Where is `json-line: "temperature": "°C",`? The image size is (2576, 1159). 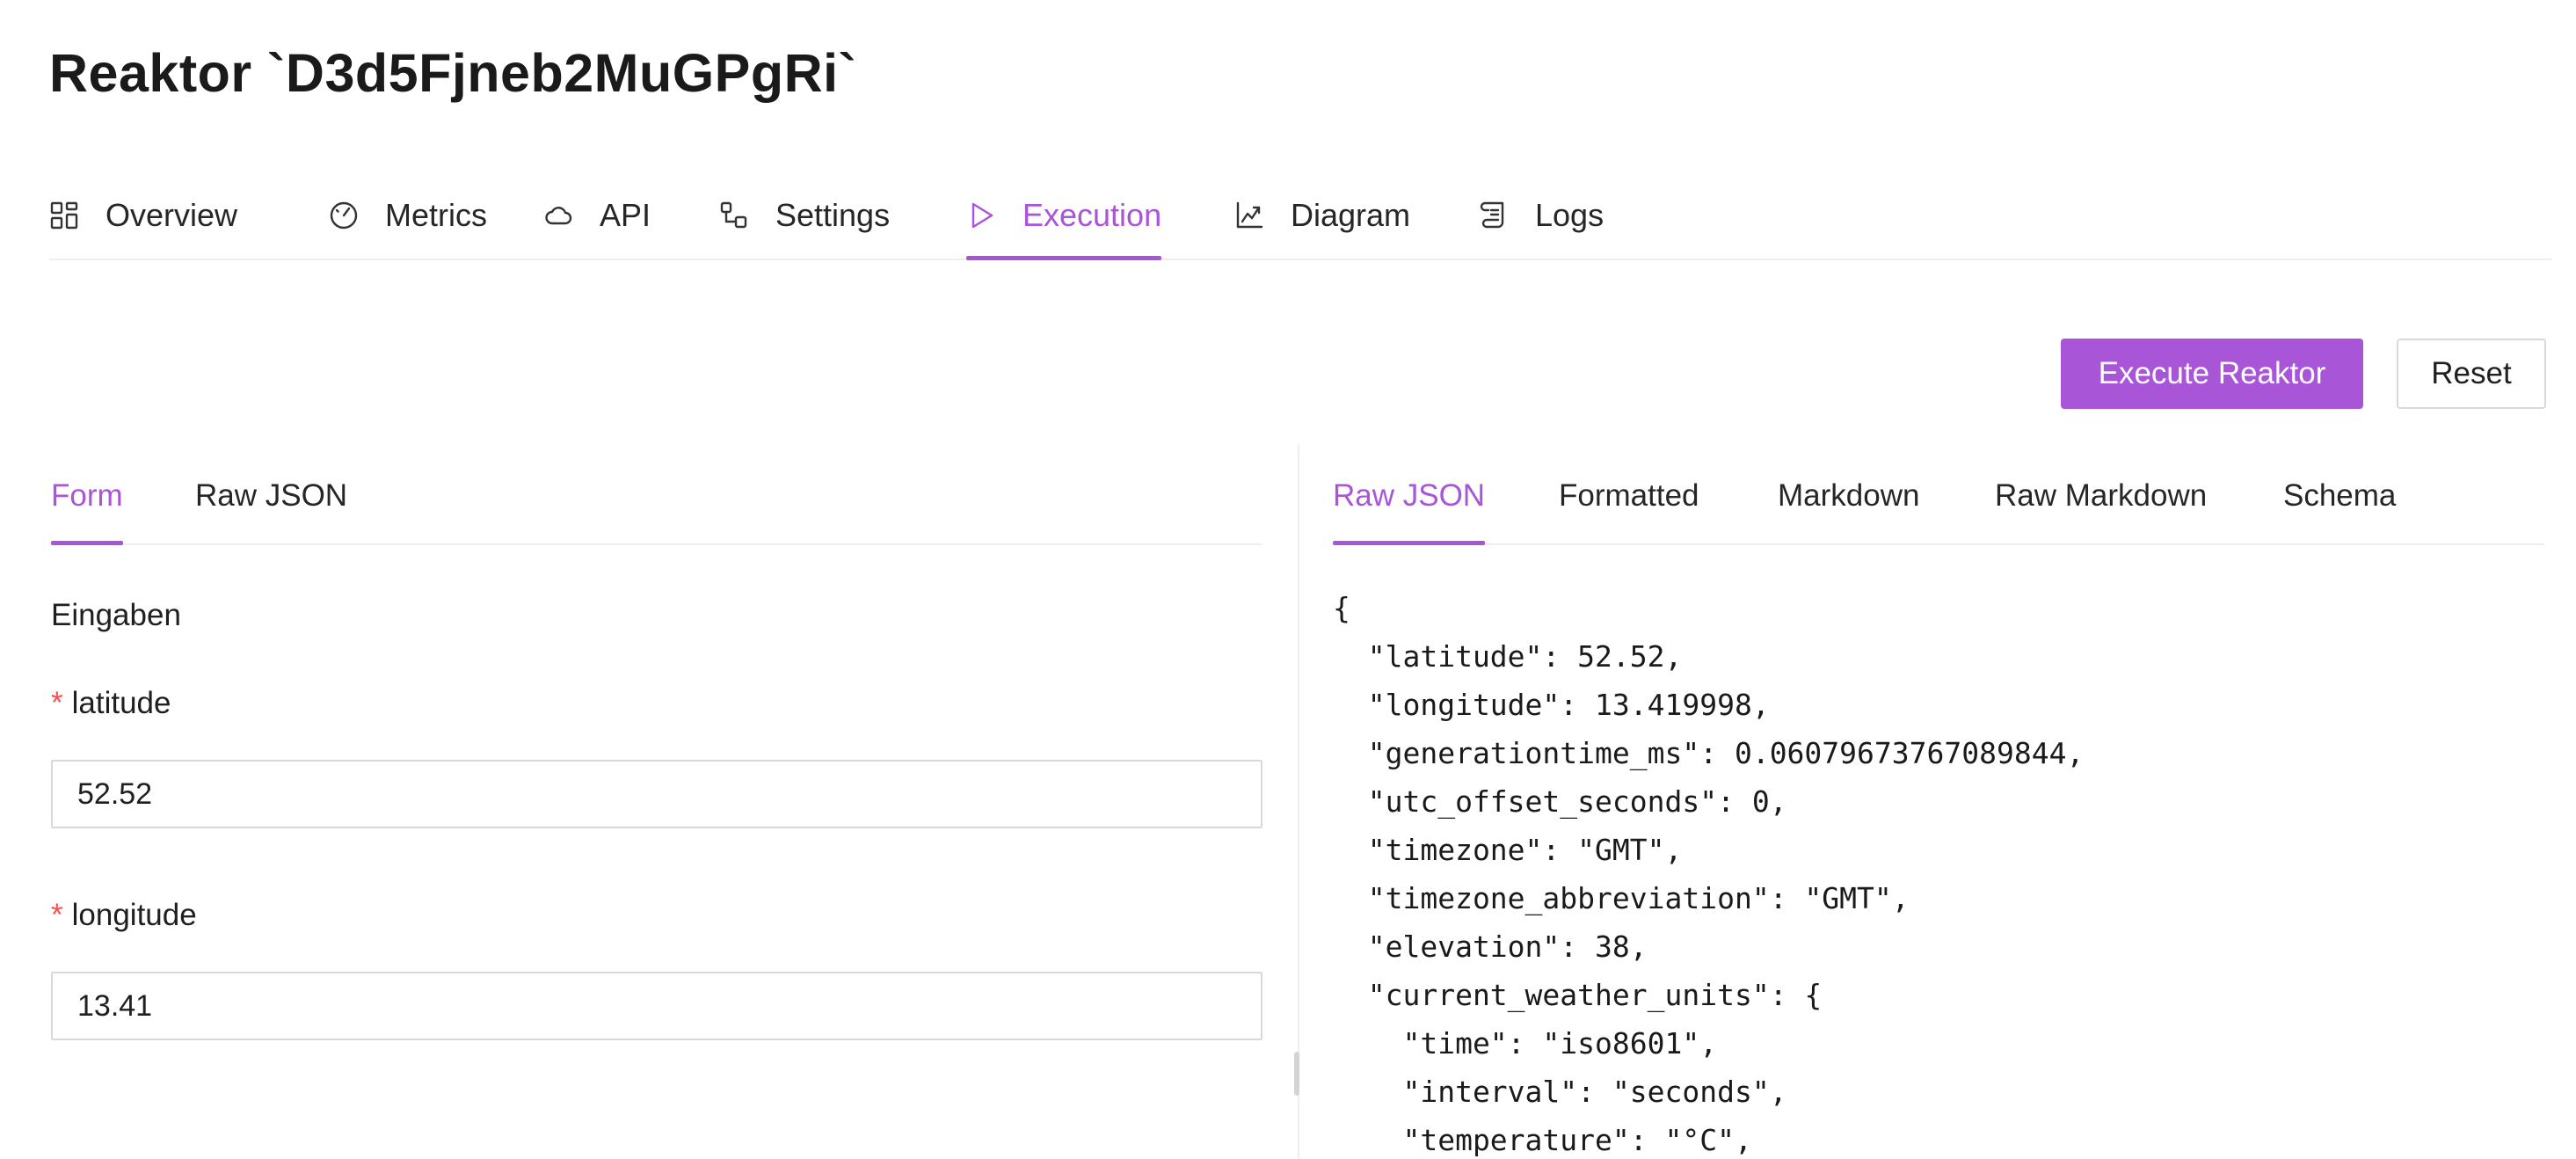 json-line: "temperature": "°C", is located at coordinates (1542, 1140).